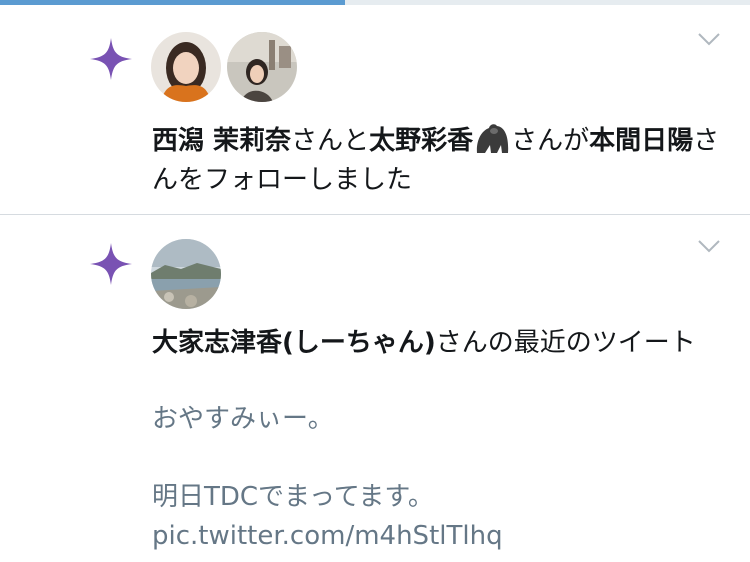 The image size is (750, 562). What do you see at coordinates (330, 141) in the screenshot?
I see `connector-text: さんと` at bounding box center [330, 141].